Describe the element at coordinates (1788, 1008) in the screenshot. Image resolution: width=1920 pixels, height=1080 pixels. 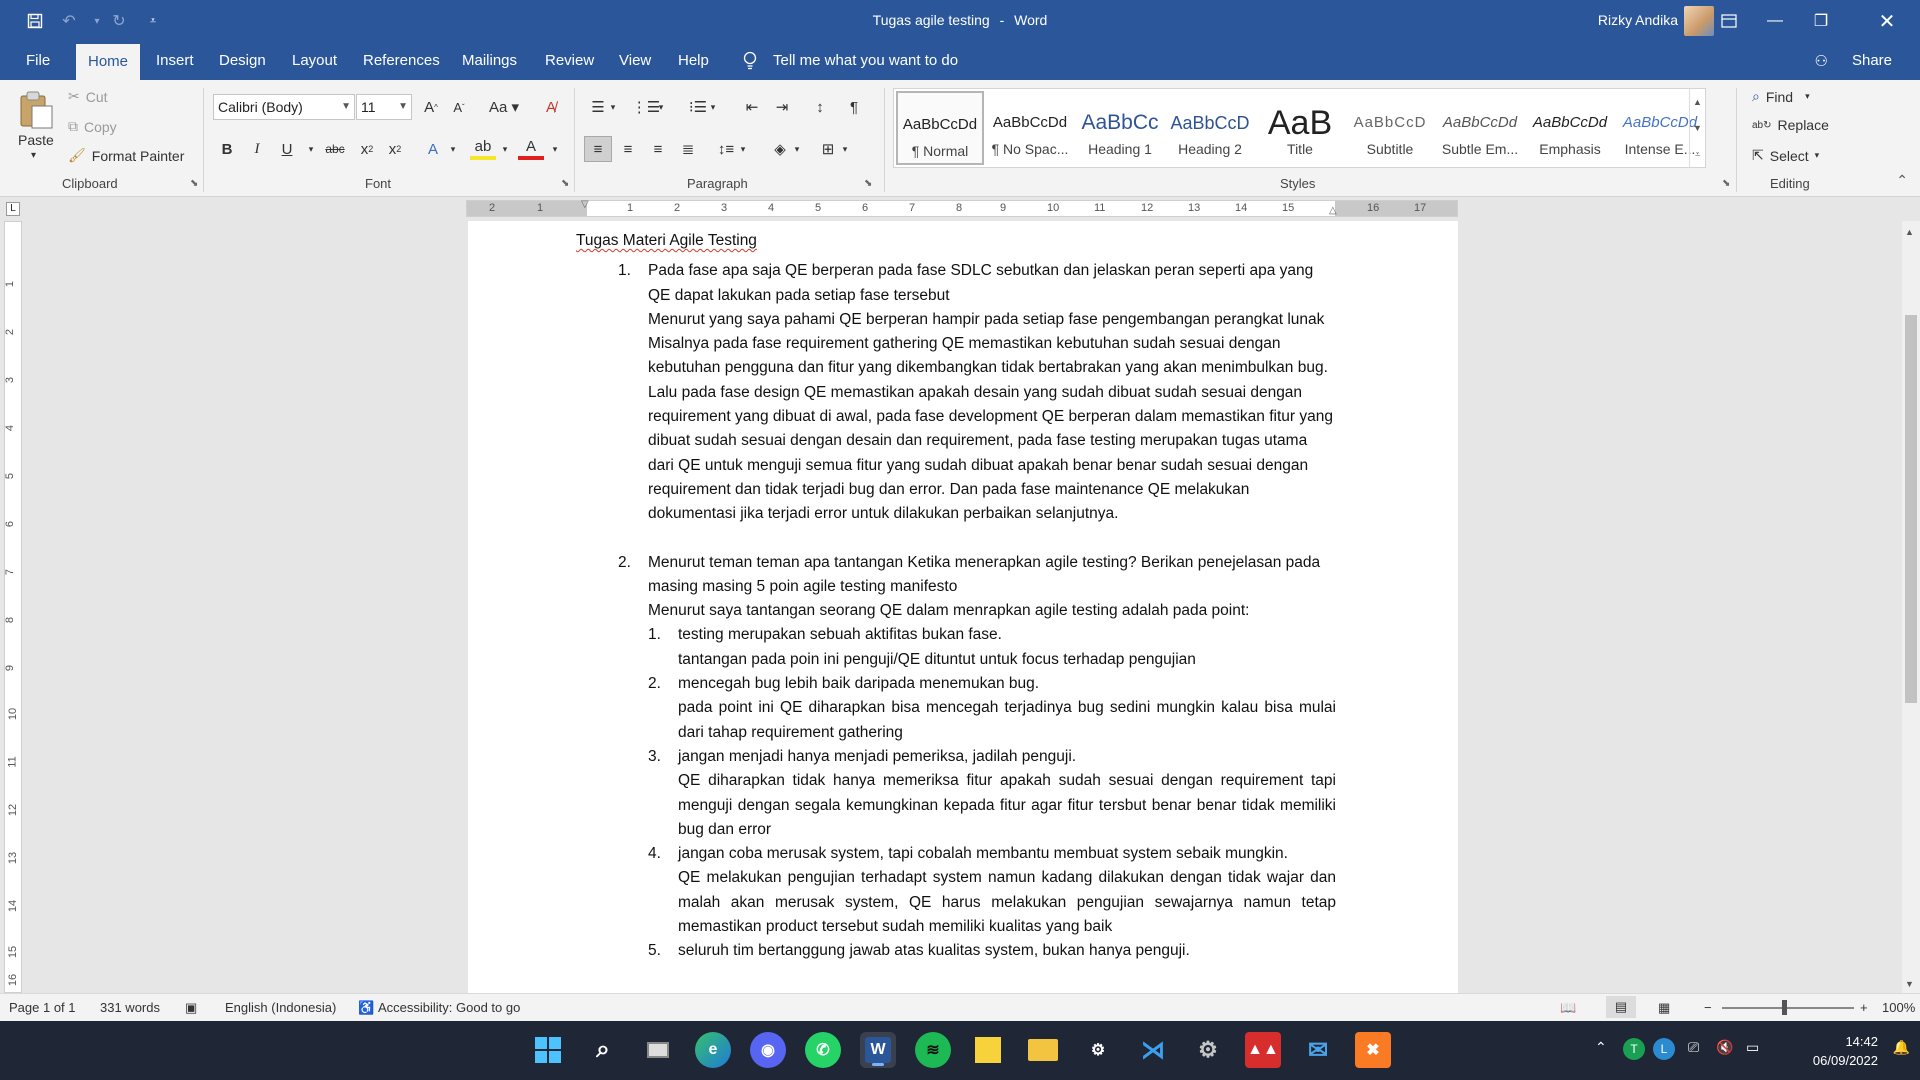
I see `zoom-slider` at that location.